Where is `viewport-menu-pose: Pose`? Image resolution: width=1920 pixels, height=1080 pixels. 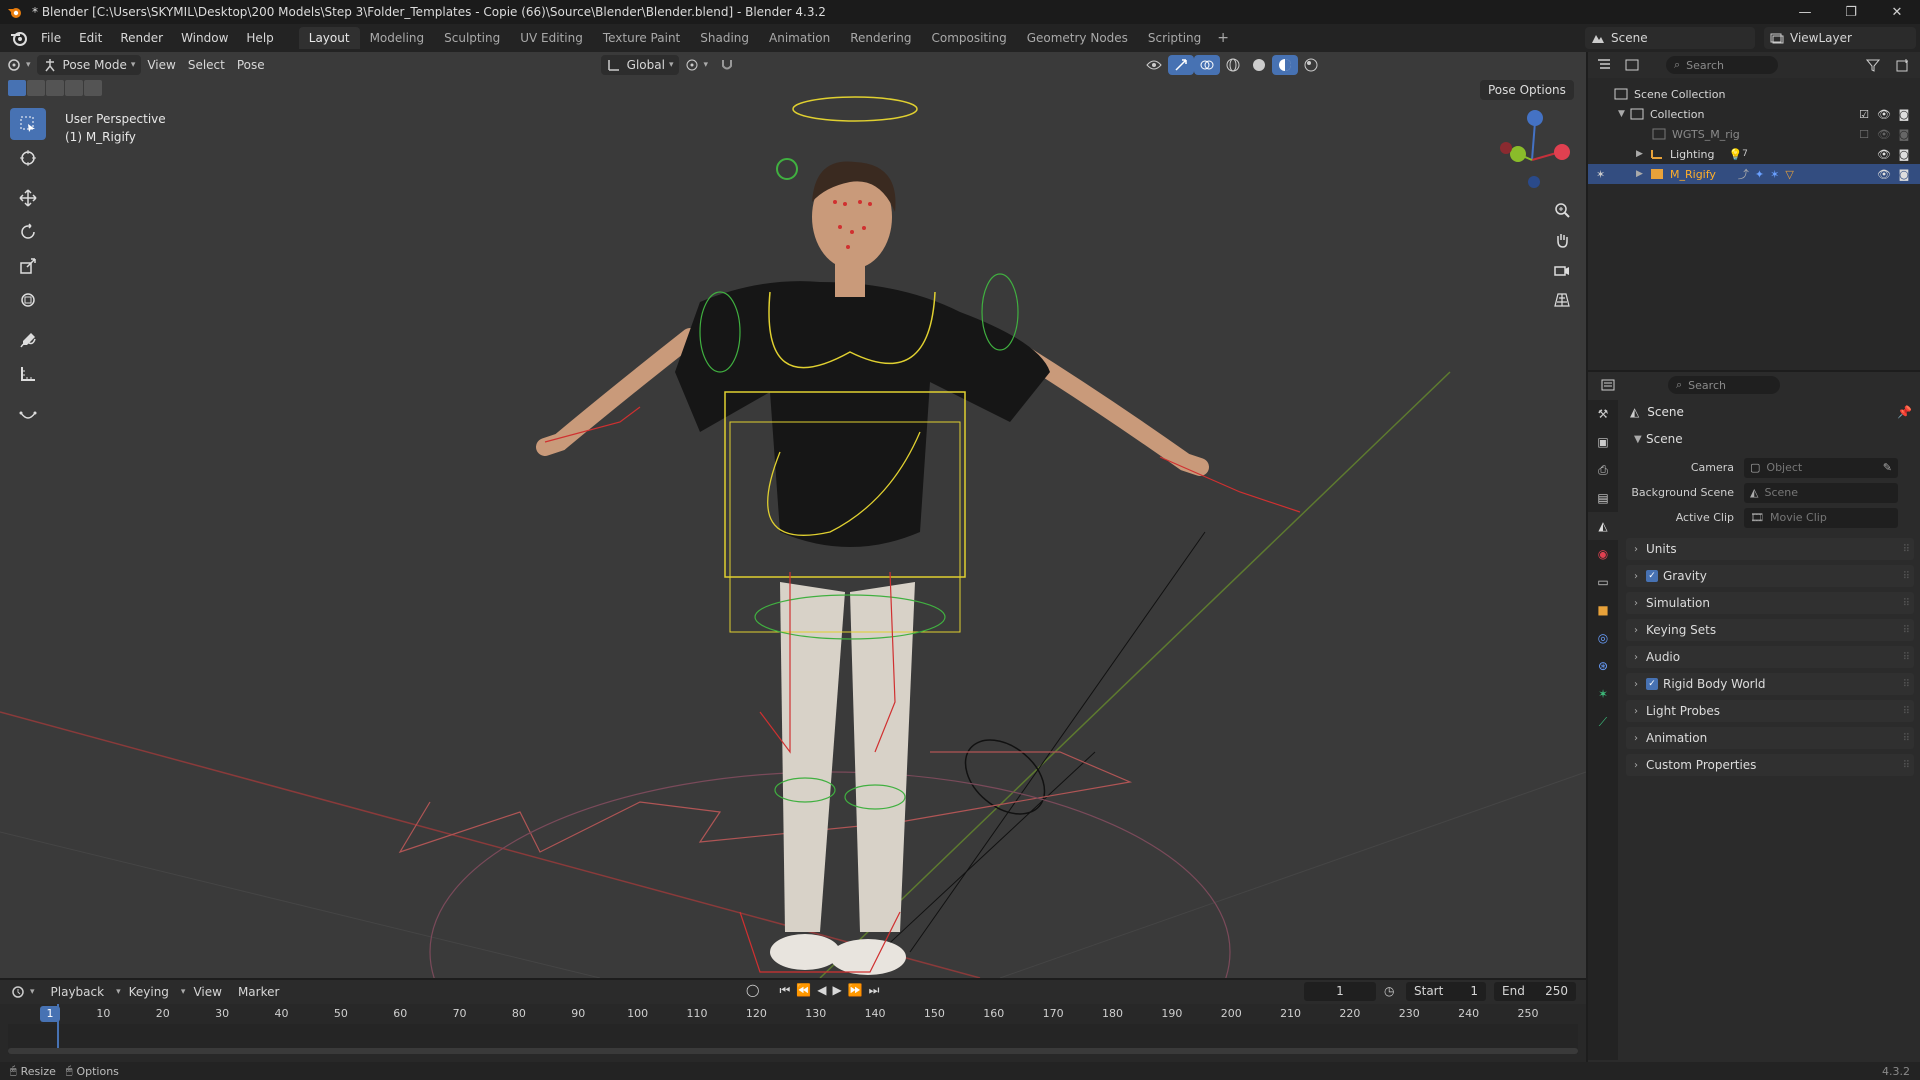 viewport-menu-pose: Pose is located at coordinates (251, 65).